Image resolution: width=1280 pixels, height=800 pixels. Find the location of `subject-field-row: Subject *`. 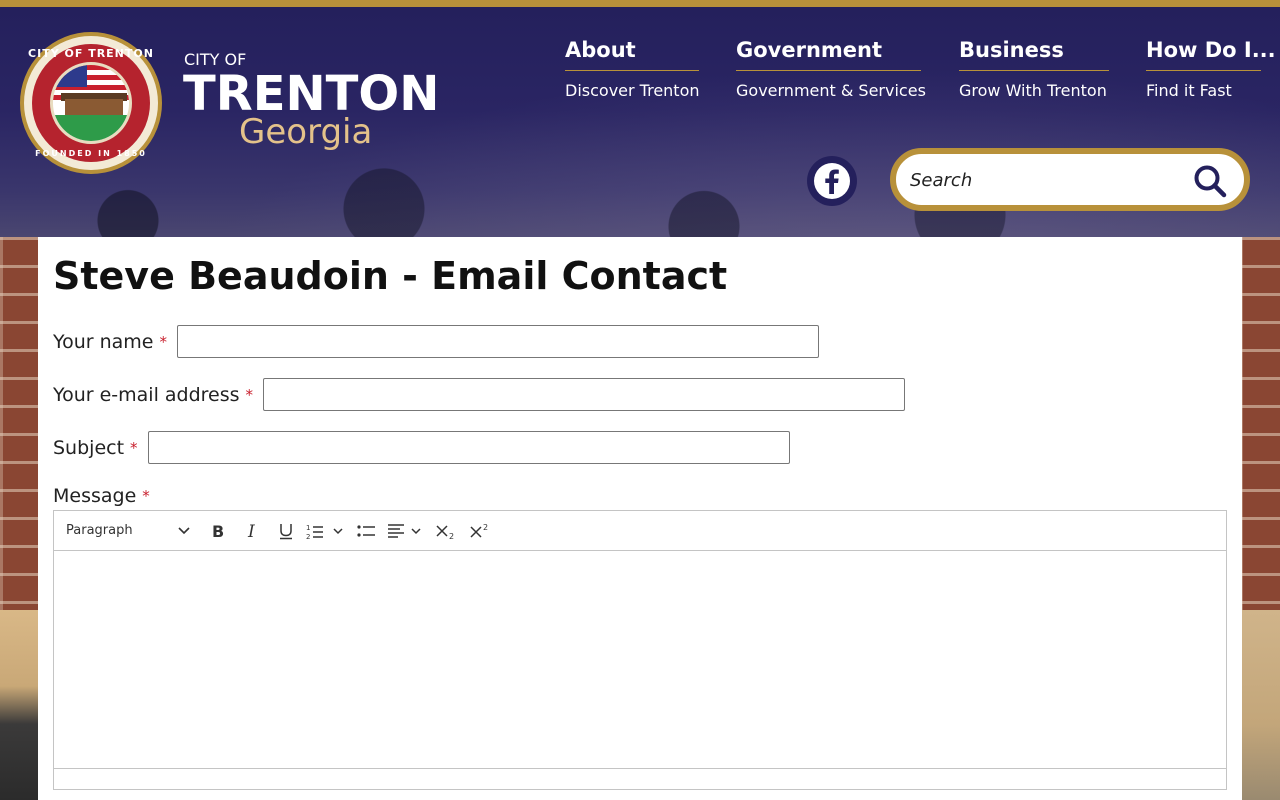

subject-field-row: Subject * is located at coordinates (421, 447).